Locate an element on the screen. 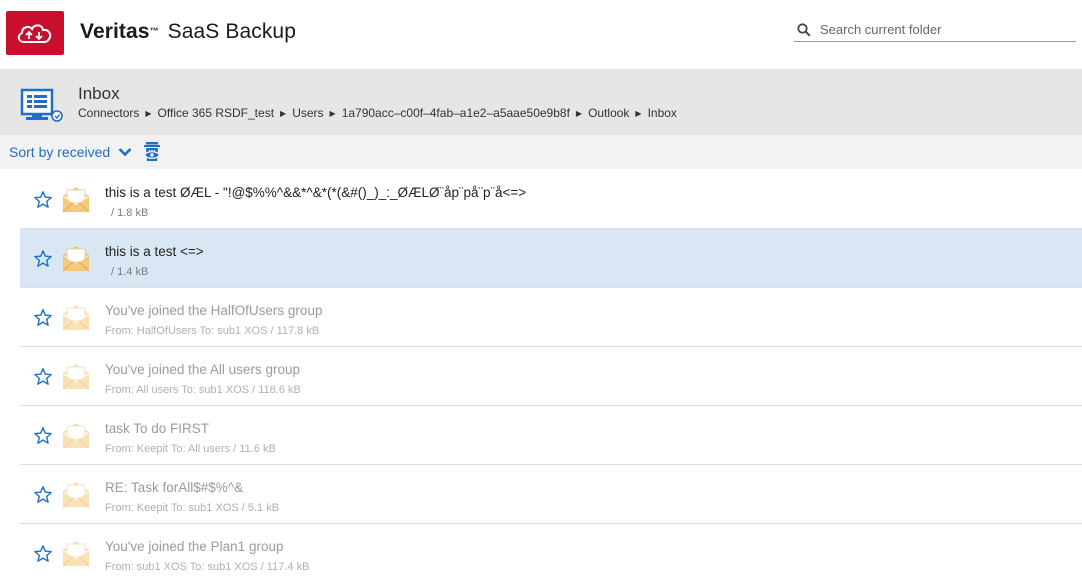 Image resolution: width=1082 pixels, height=581 pixels. message-meta: From: All users To: sub1 XOS / 118.6 kB is located at coordinates (203, 390).